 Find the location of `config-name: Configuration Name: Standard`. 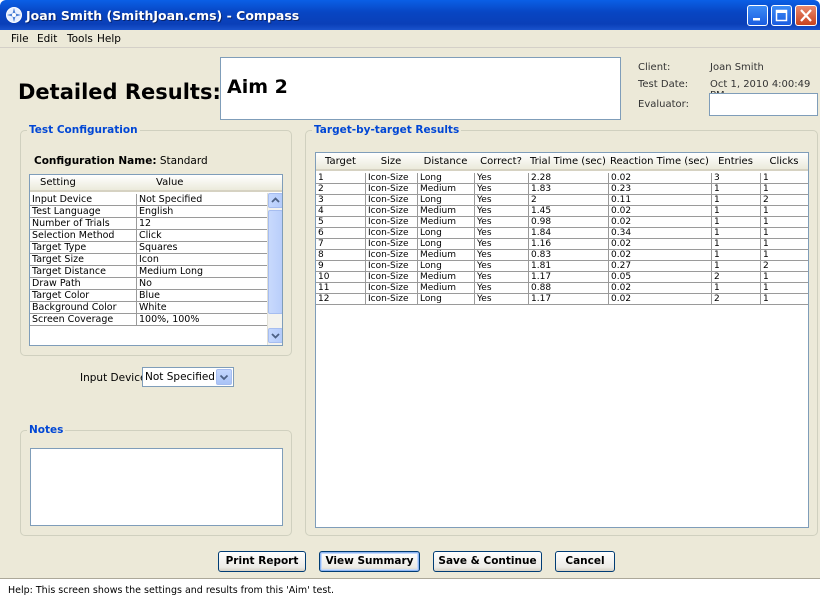

config-name: Configuration Name: Standard is located at coordinates (121, 161).